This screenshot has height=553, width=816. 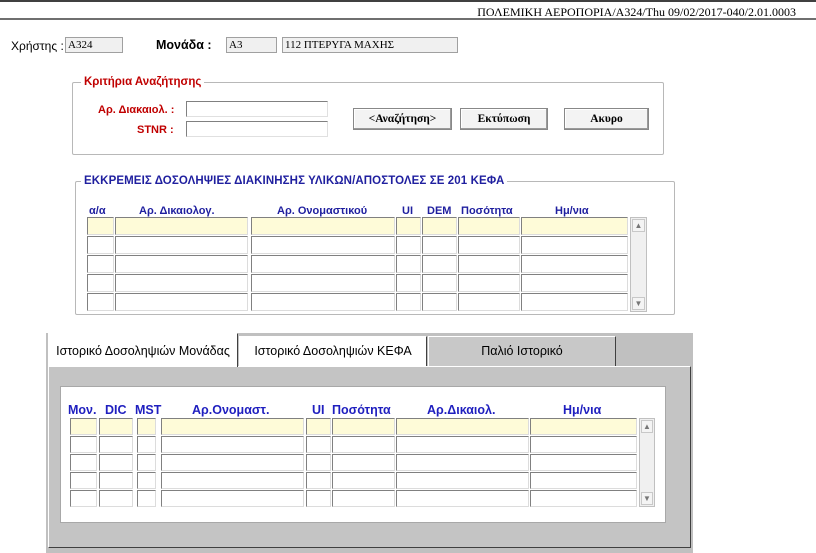 I want to click on print-button-label: Εκτύπωση, so click(x=504, y=119).